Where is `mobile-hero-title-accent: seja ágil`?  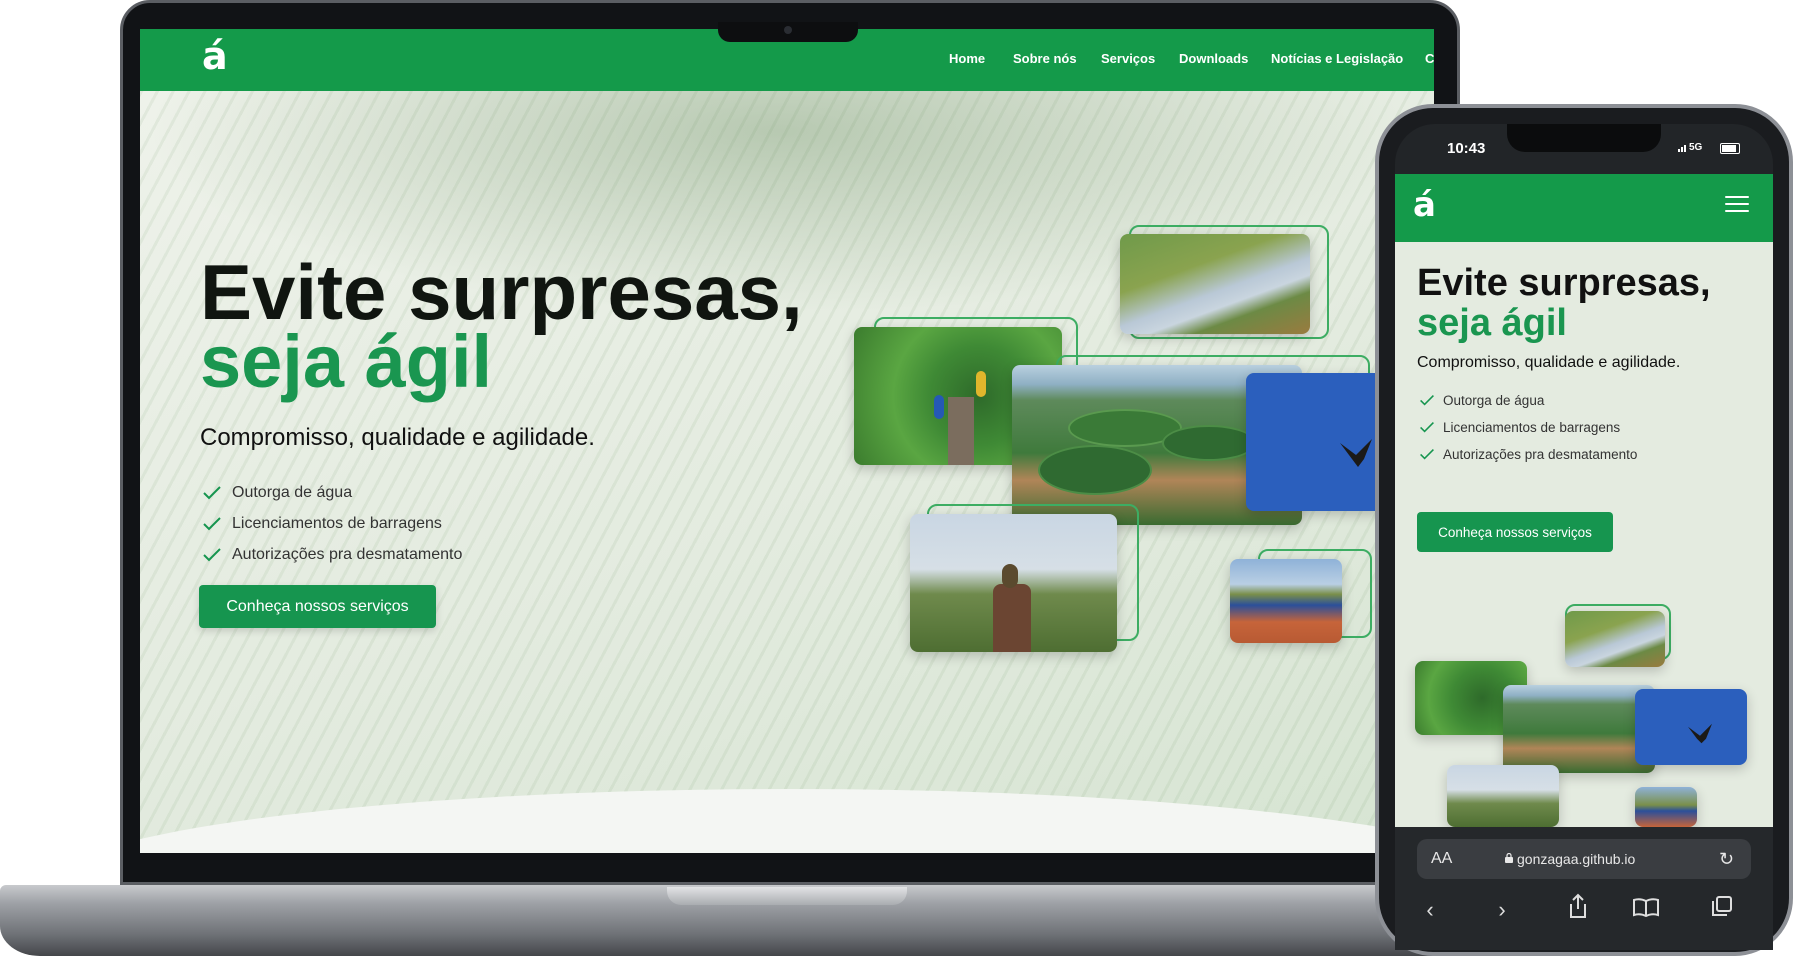
mobile-hero-title-accent: seja ágil is located at coordinates (1492, 323).